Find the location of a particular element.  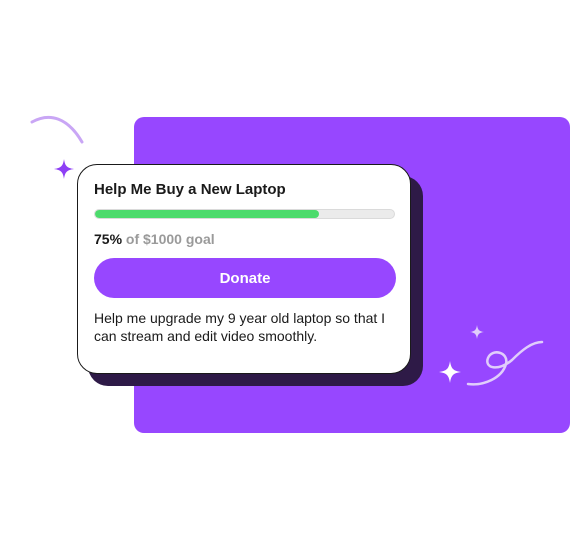

swirl-icon is located at coordinates (505, 363).